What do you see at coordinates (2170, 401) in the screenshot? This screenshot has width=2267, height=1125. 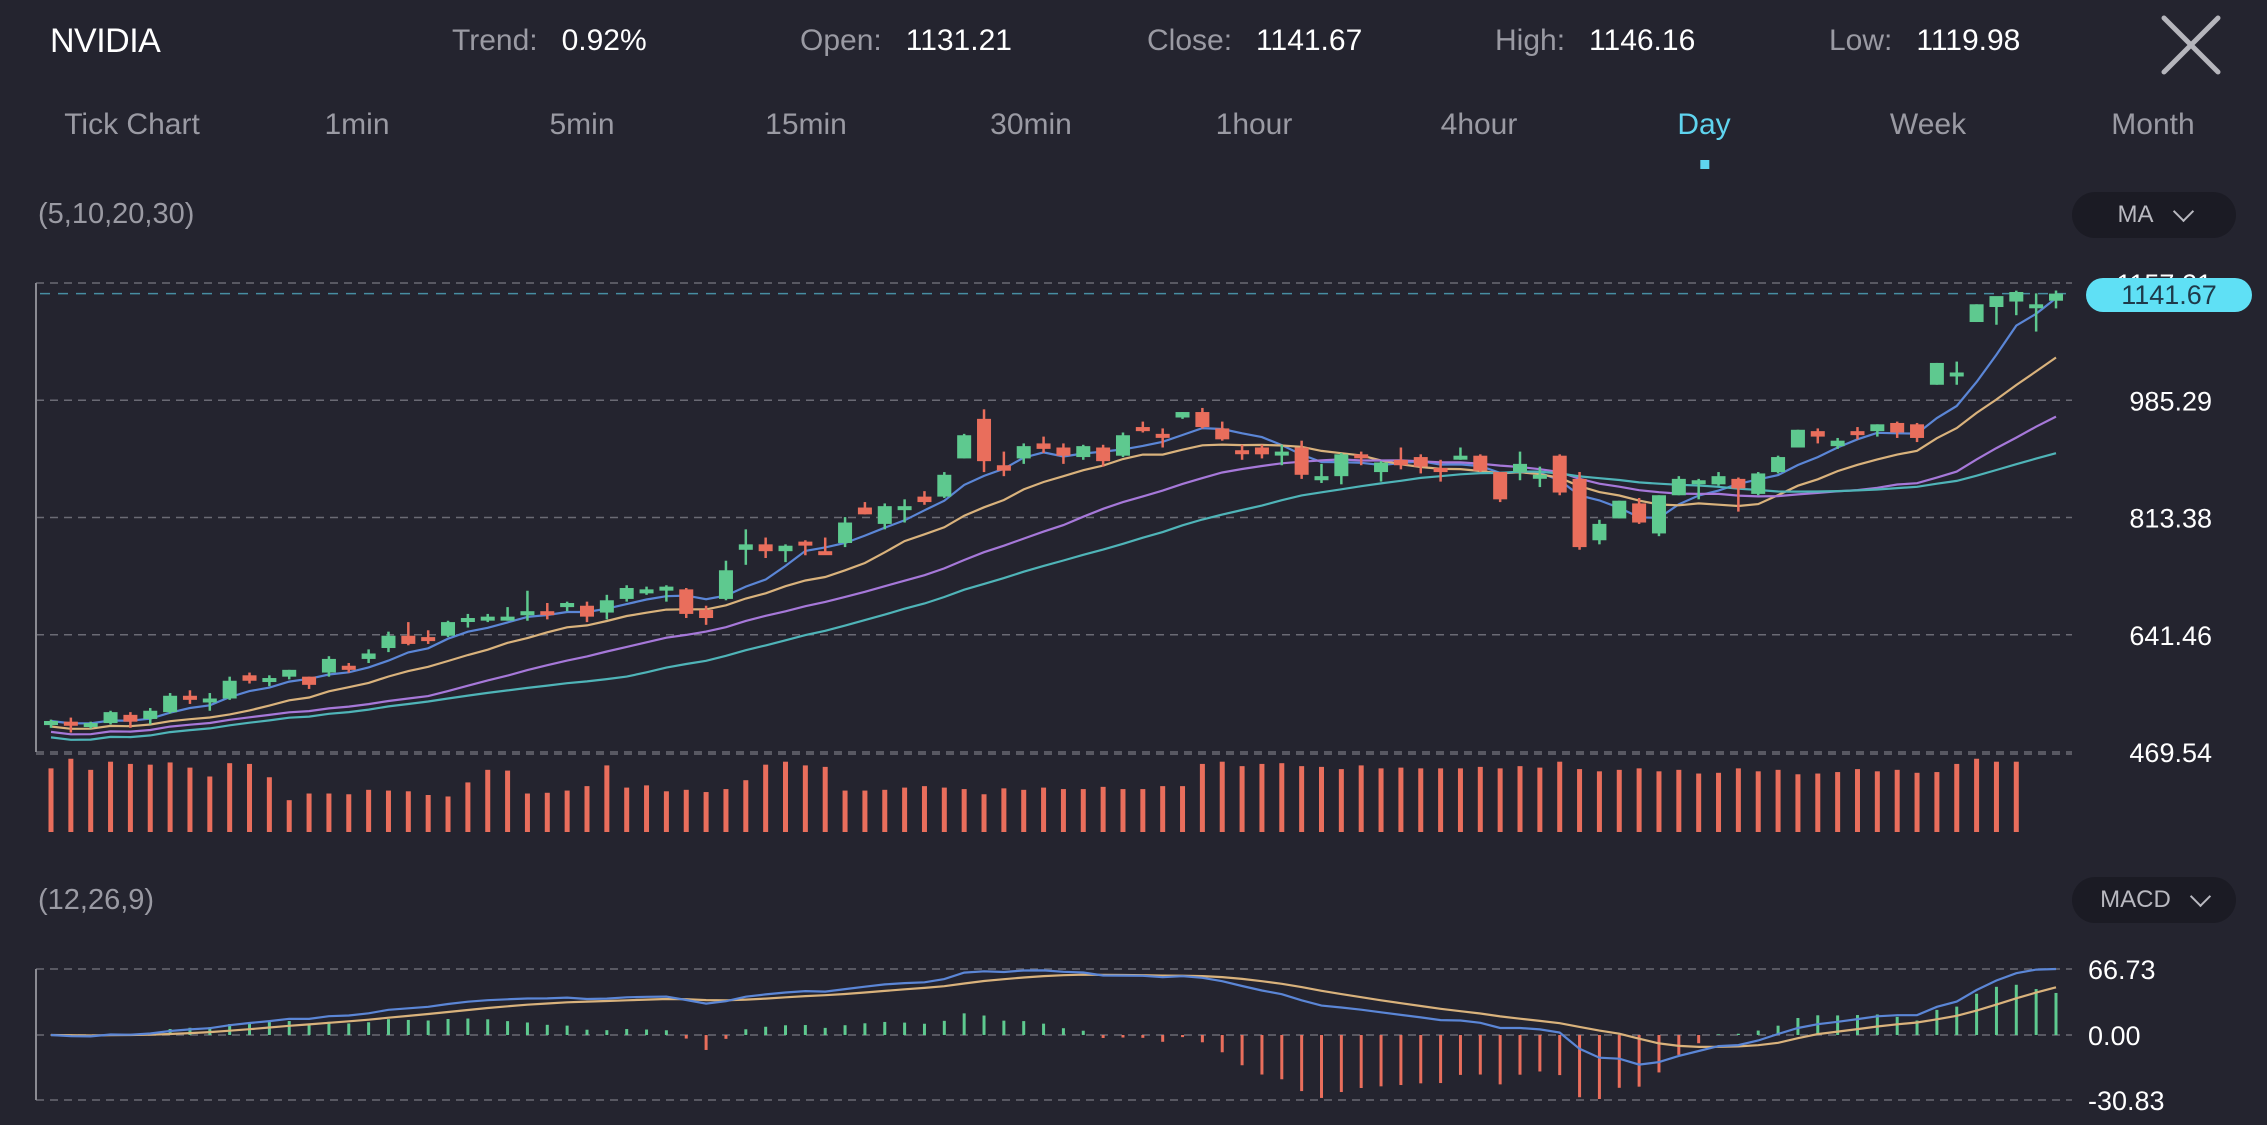 I see `price-axis-label: 985.29` at bounding box center [2170, 401].